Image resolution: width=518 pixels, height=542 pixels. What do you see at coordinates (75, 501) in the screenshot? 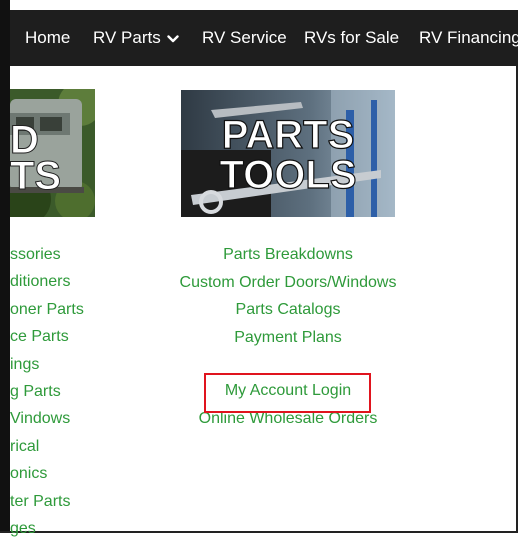
I see `left-link: ter Parts` at bounding box center [75, 501].